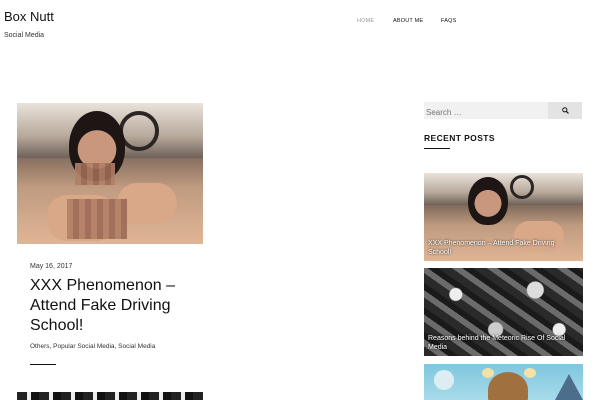  I want to click on recent-post-image, so click(503, 382).